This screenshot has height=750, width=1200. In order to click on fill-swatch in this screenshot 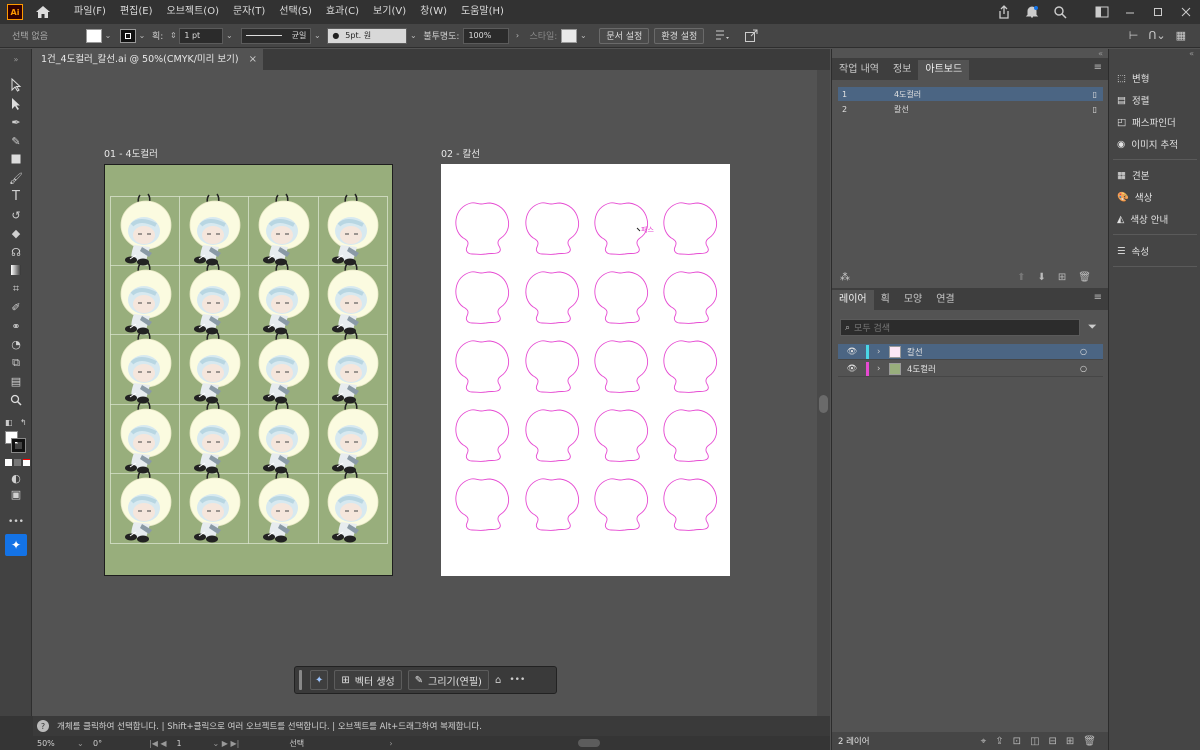, I will do `click(94, 35)`.